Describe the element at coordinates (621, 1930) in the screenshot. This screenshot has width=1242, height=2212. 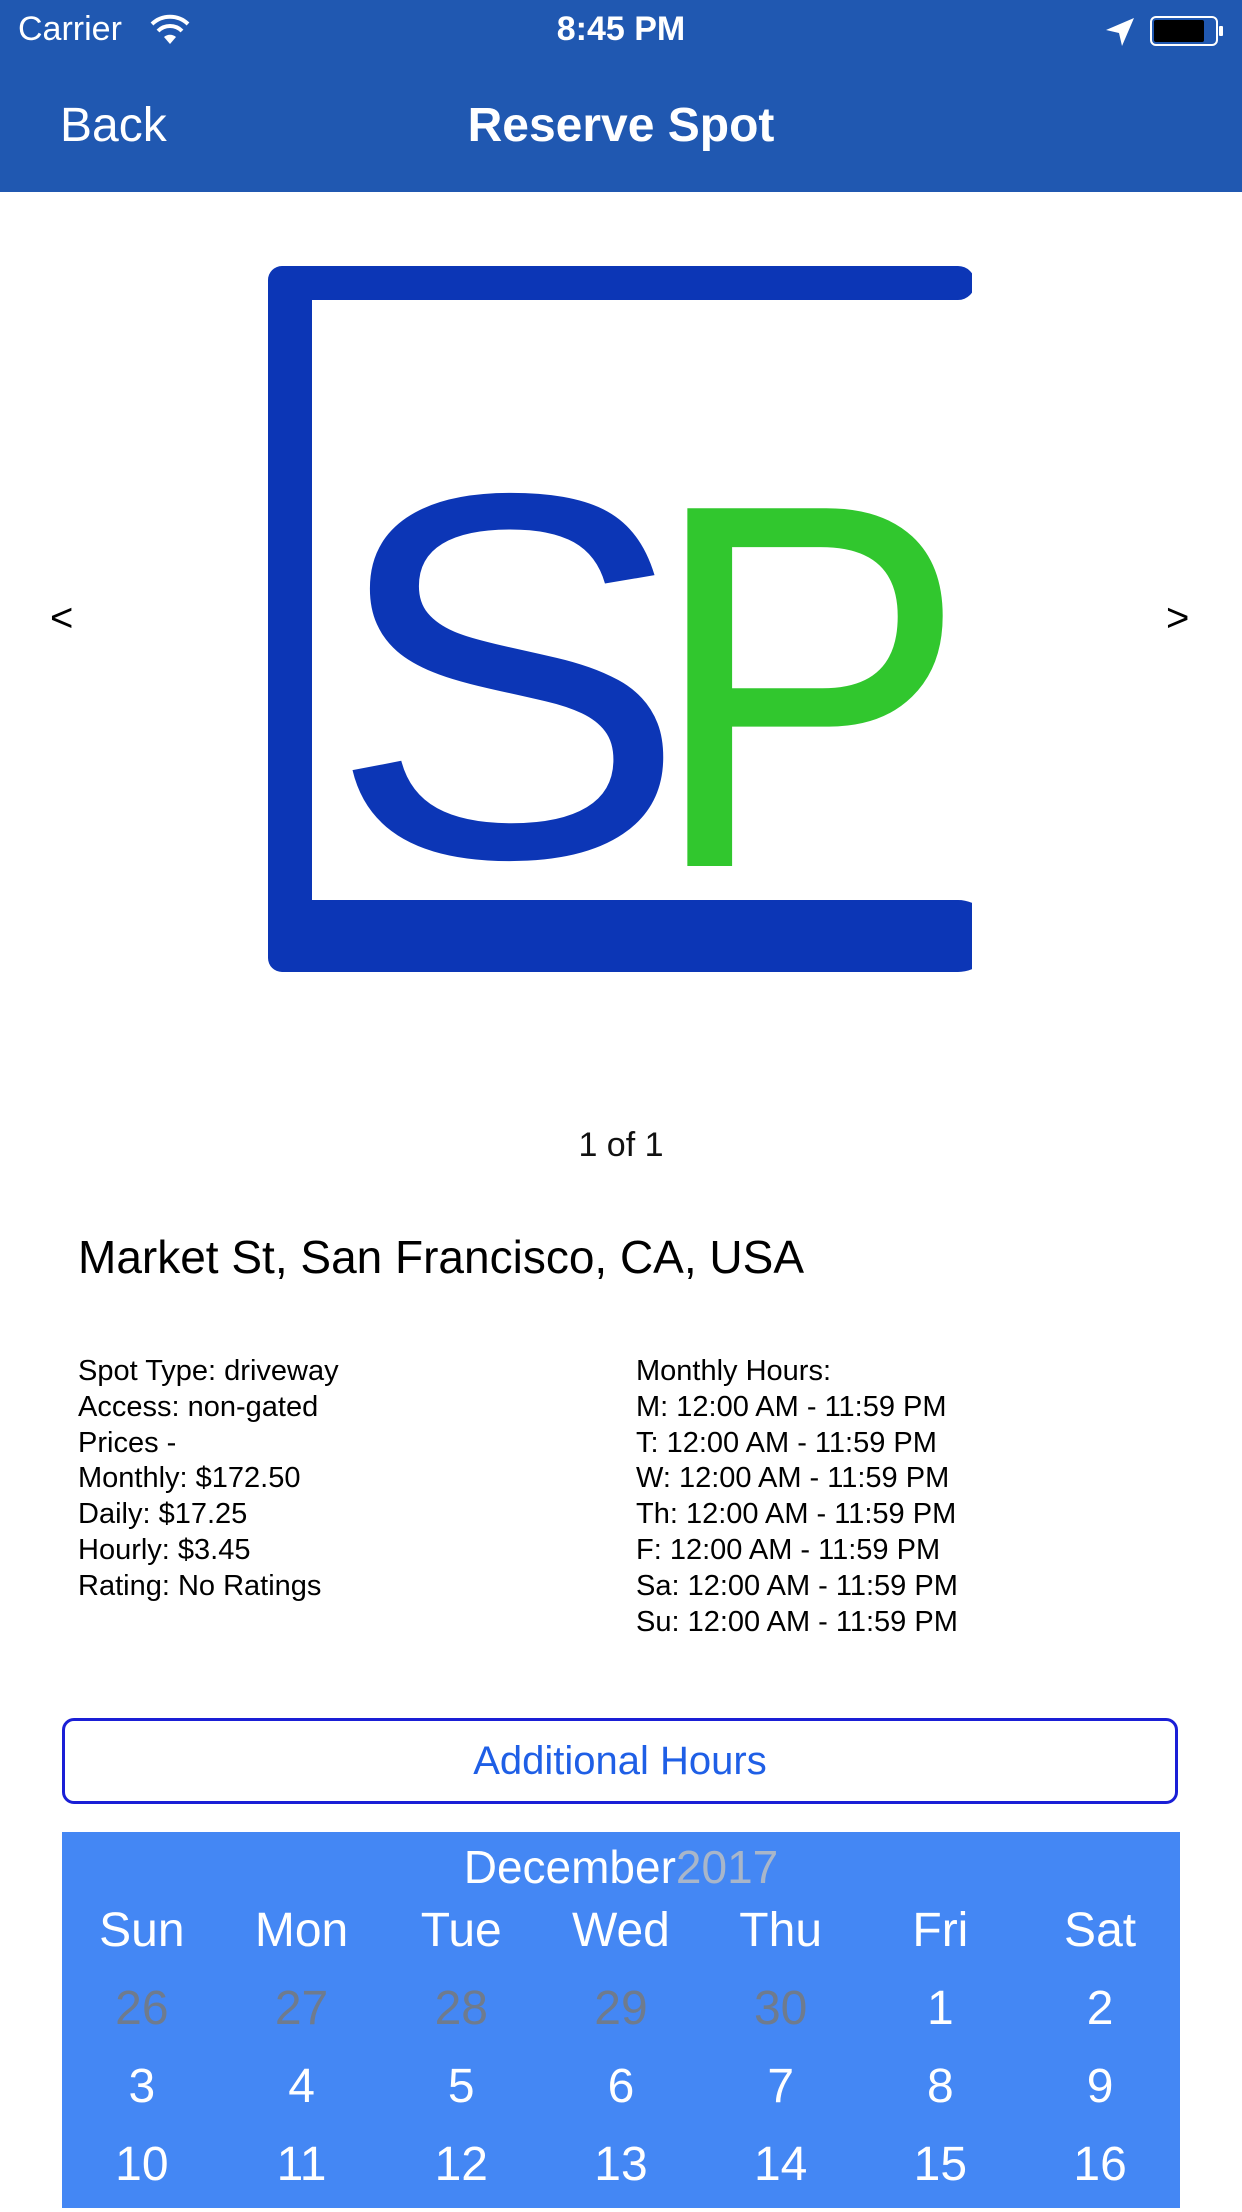
I see `weekday-wed: Wed` at that location.